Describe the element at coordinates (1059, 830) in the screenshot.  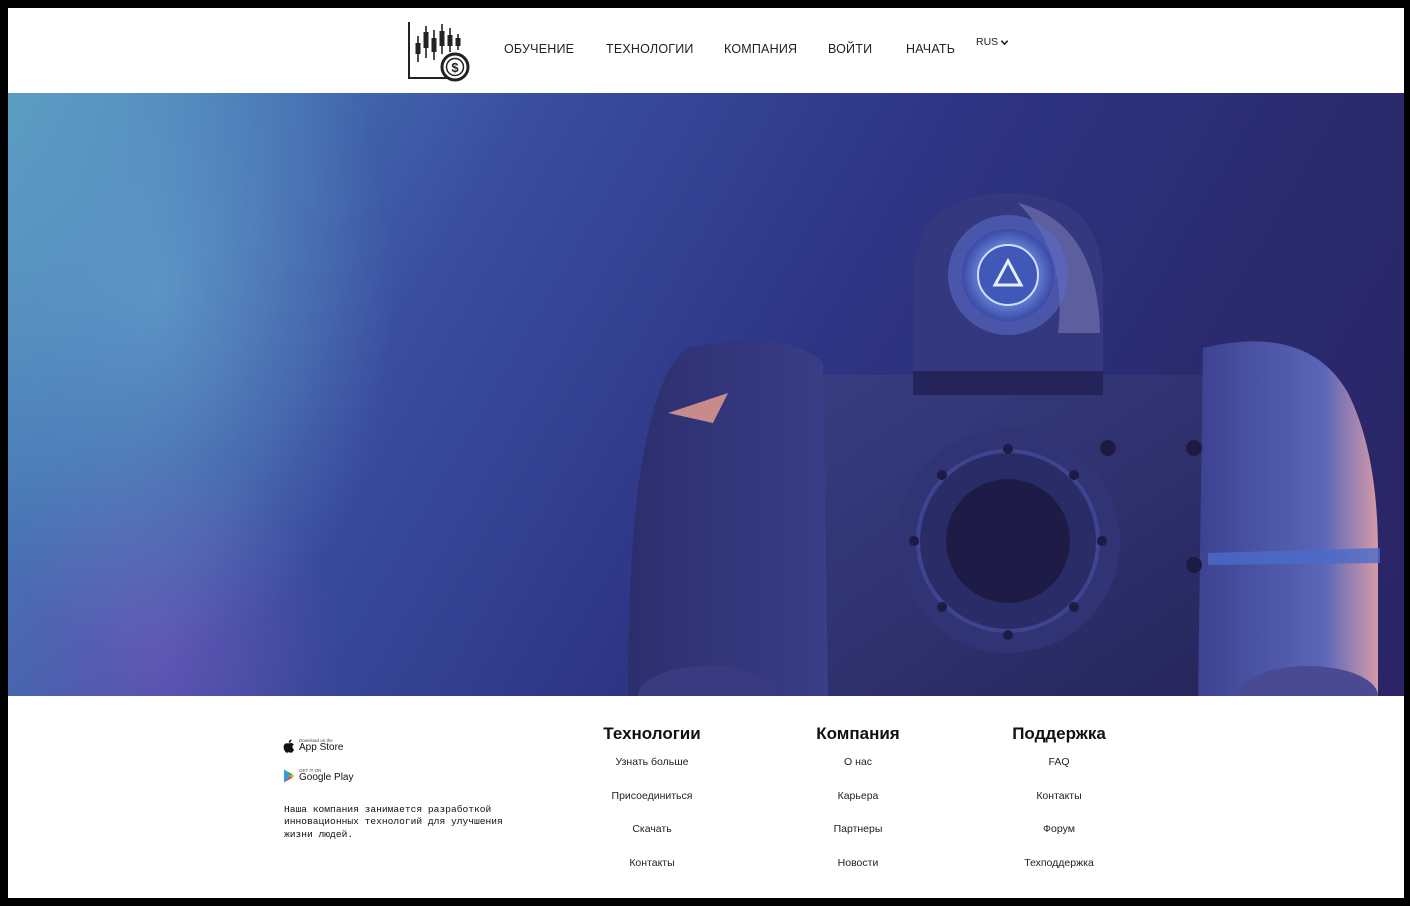
I see `footer-link: Форум` at that location.